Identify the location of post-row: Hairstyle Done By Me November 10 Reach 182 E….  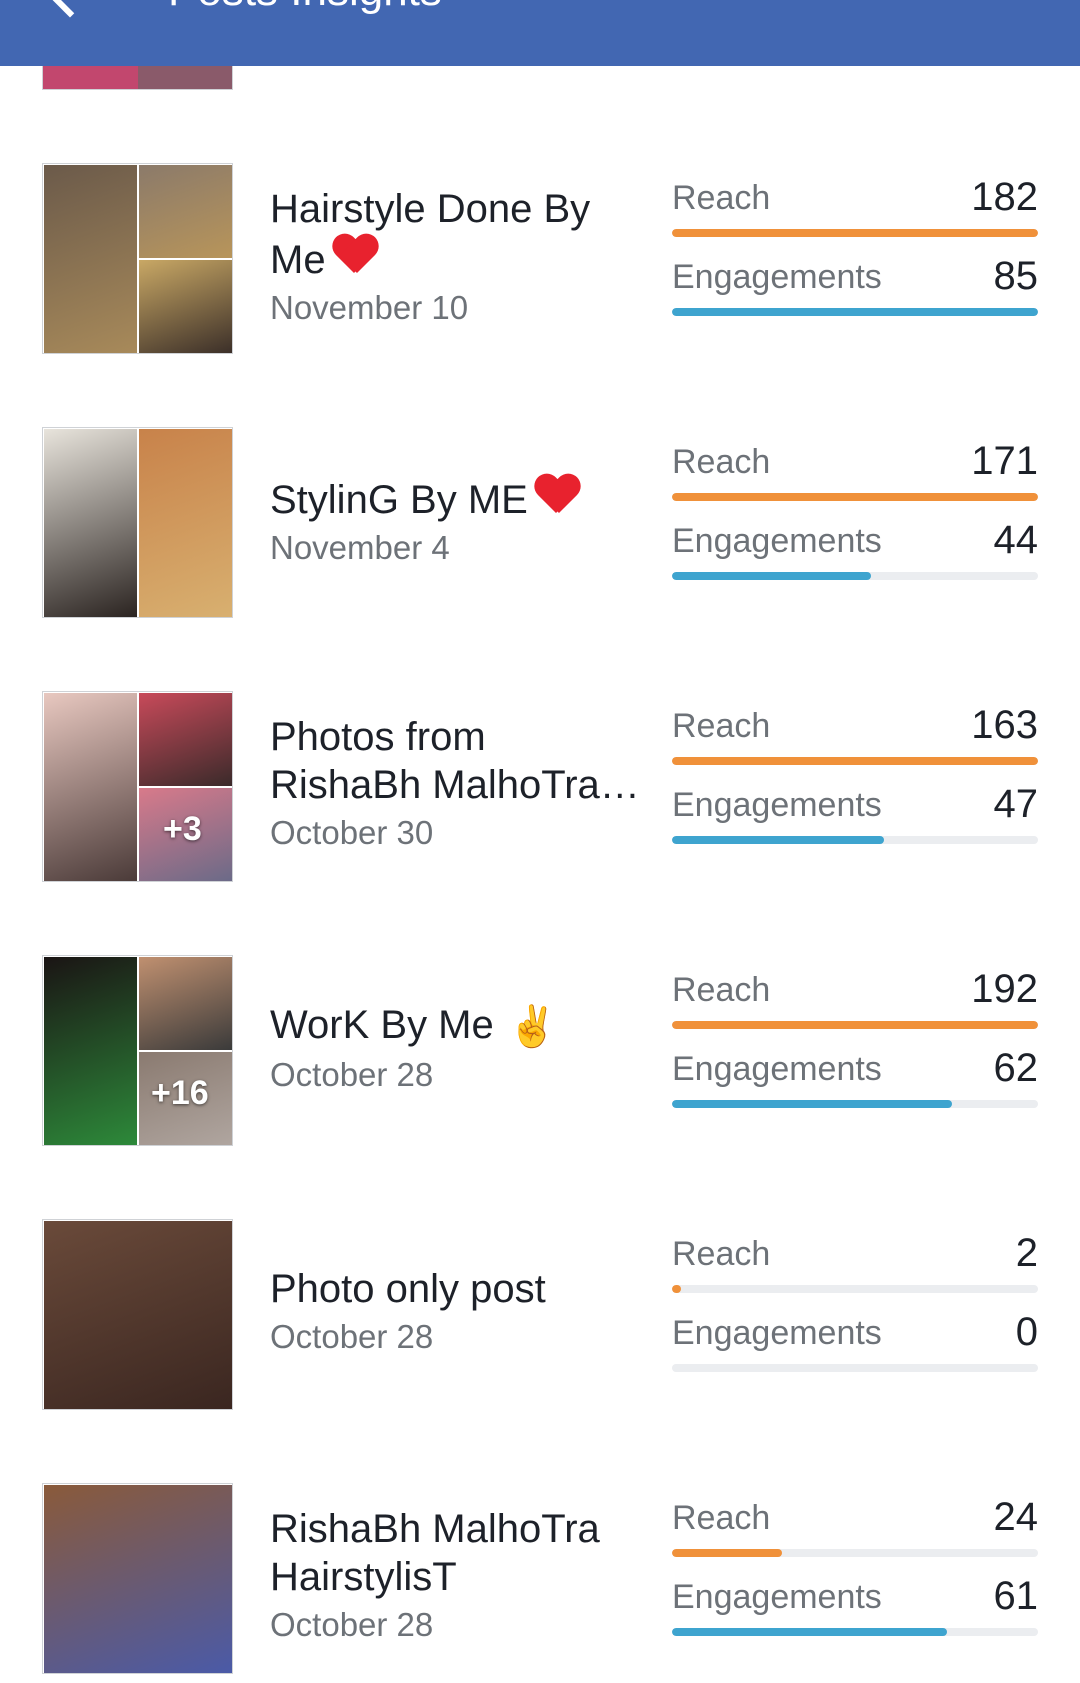
(540, 263).